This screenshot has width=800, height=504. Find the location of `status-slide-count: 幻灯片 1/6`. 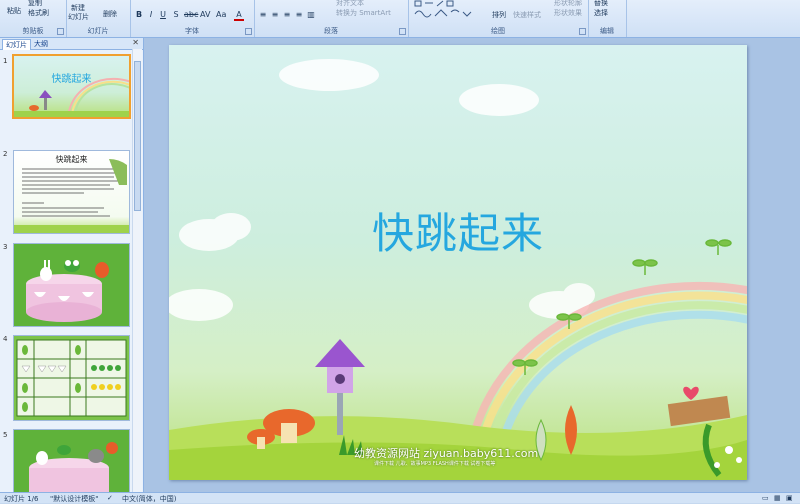

status-slide-count: 幻灯片 1/6 is located at coordinates (21, 499).